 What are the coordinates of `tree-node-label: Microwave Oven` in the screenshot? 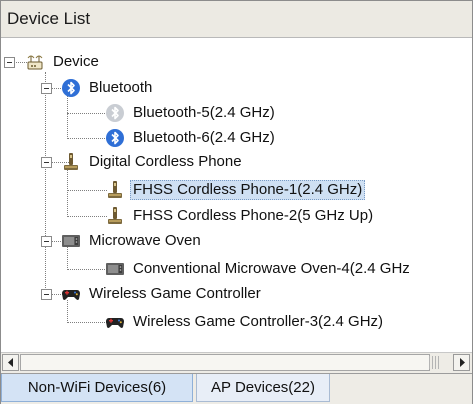 It's located at (145, 240).